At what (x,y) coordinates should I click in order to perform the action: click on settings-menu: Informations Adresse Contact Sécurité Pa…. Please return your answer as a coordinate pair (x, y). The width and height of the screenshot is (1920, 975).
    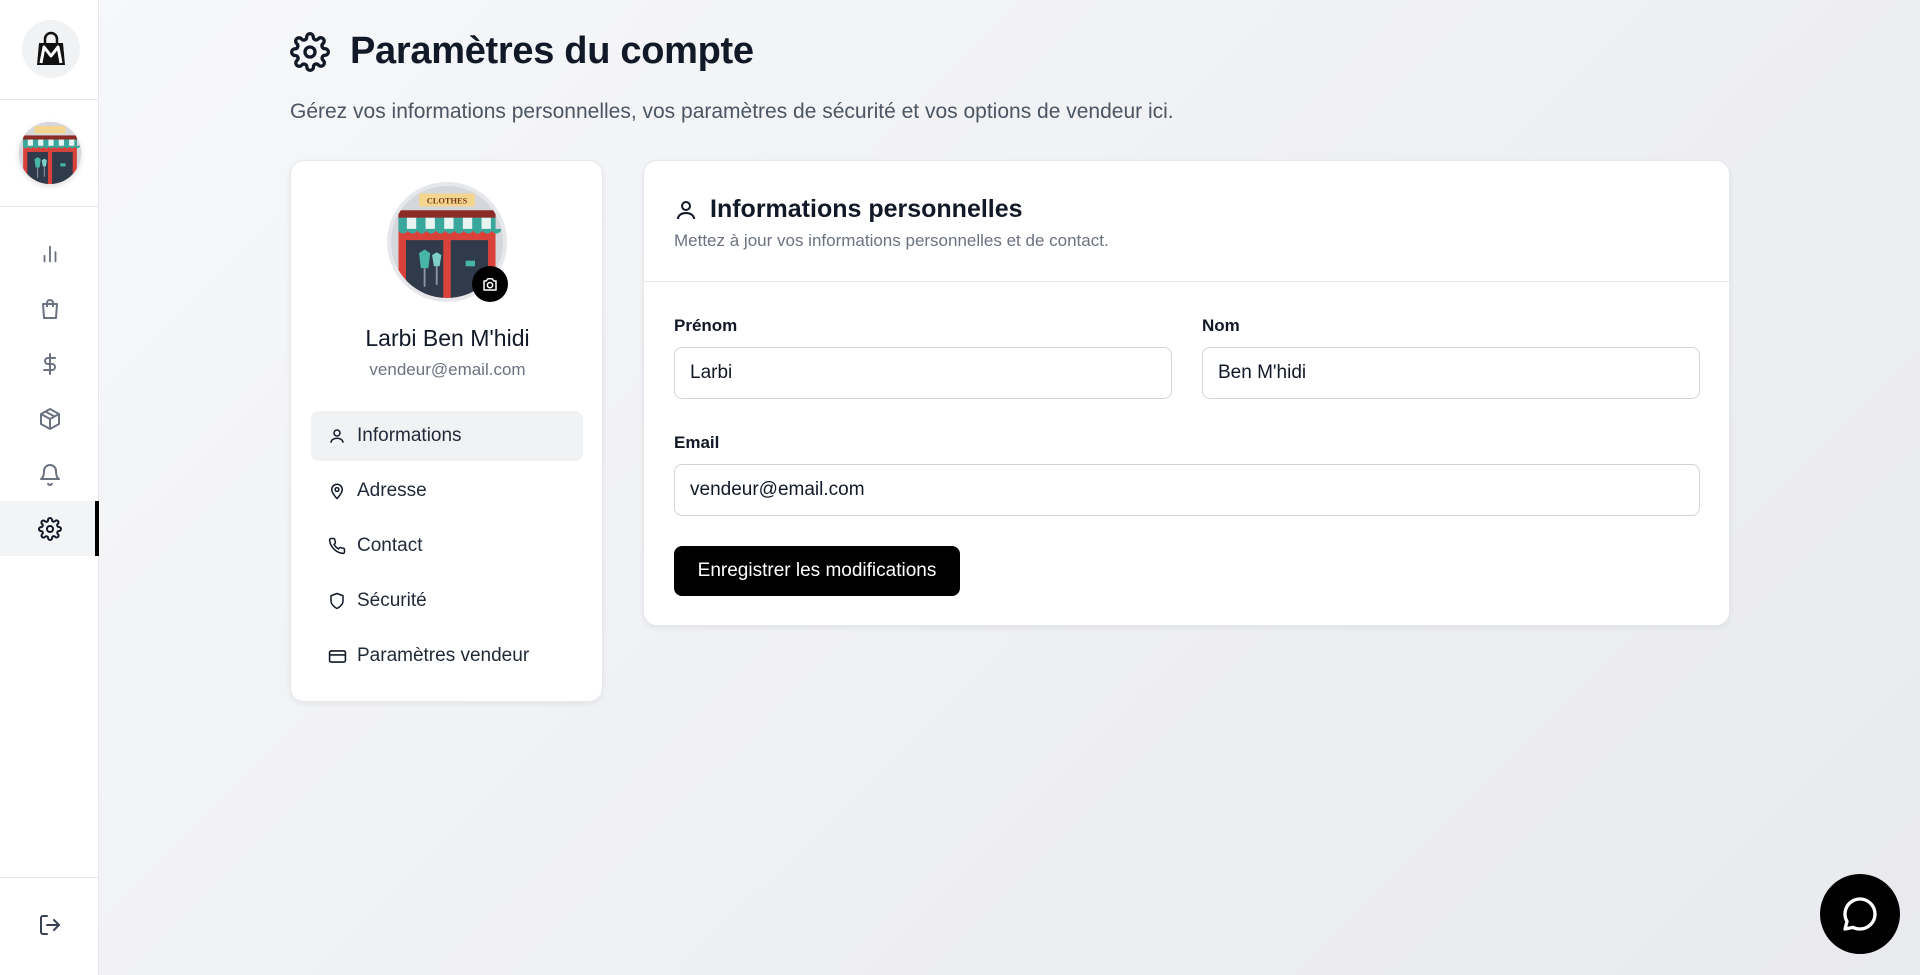
    Looking at the image, I should click on (447, 548).